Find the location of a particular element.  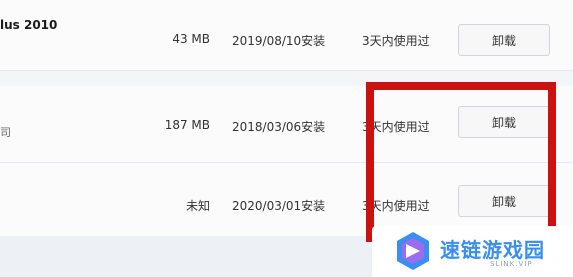

program-install-date: 2019/08/10安装 is located at coordinates (279, 41).